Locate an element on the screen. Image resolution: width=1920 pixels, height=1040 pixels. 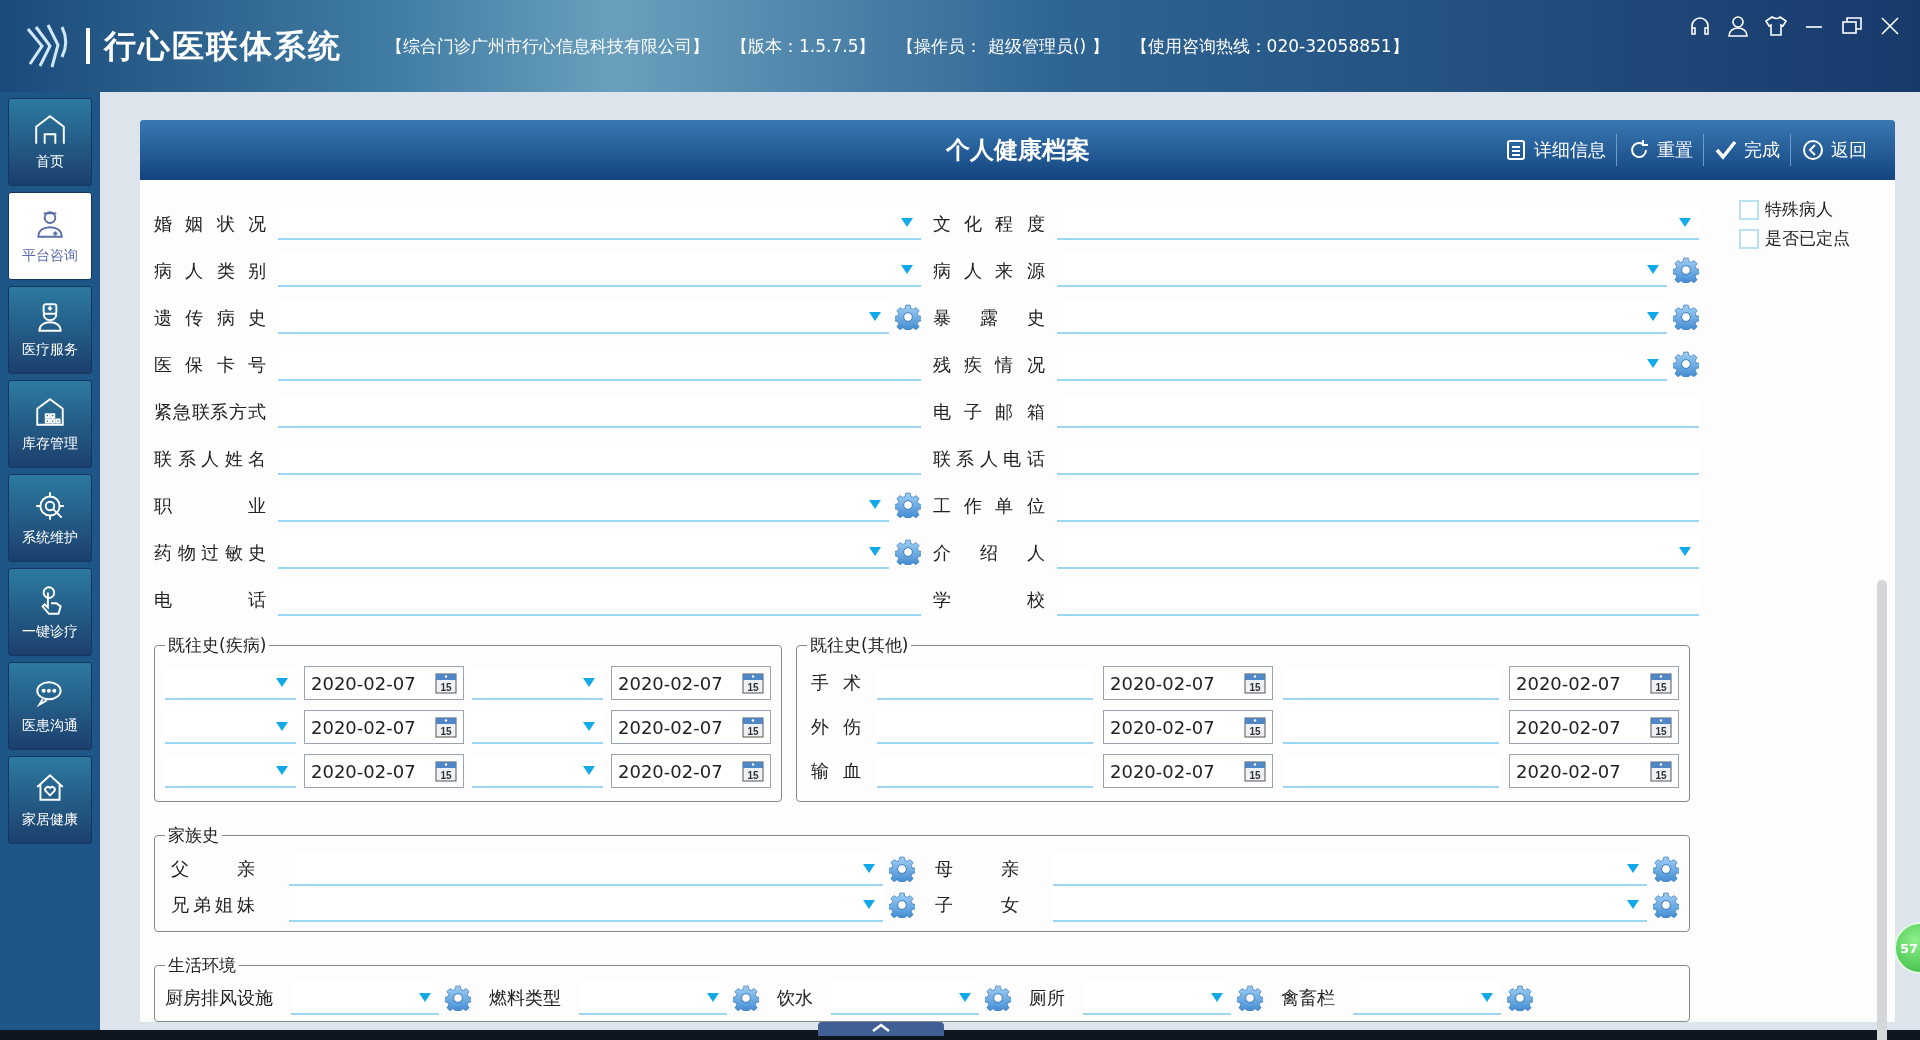
group-title: 家族史 is located at coordinates (193, 835).